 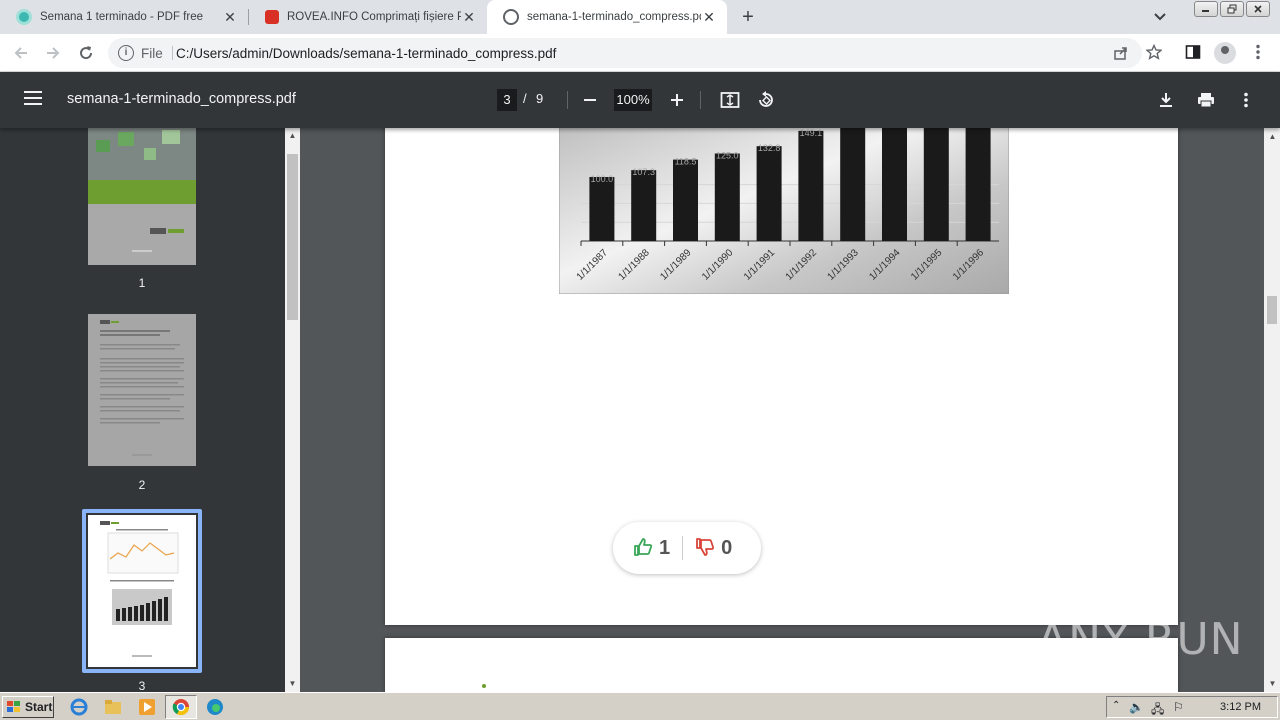 What do you see at coordinates (687, 548) in the screenshot?
I see `vote-widget: 1 0` at bounding box center [687, 548].